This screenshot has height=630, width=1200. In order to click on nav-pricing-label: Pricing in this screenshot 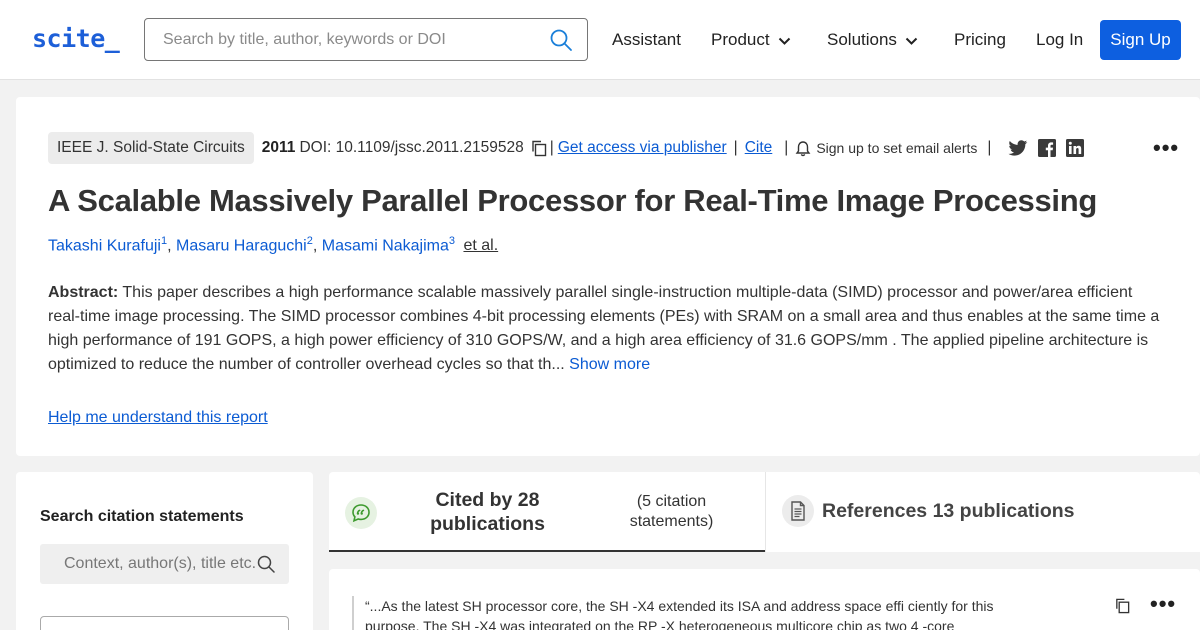, I will do `click(980, 39)`.